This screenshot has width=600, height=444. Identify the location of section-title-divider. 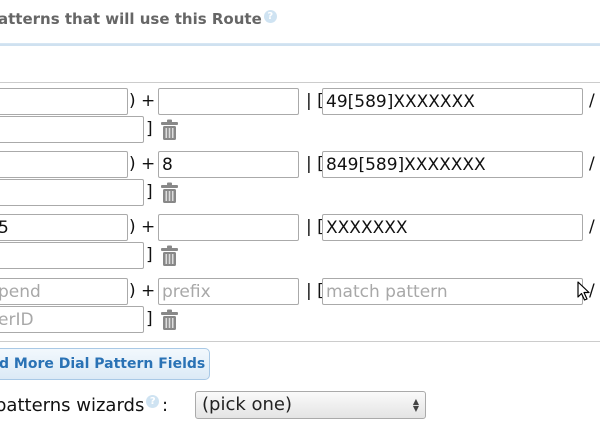
(300, 44).